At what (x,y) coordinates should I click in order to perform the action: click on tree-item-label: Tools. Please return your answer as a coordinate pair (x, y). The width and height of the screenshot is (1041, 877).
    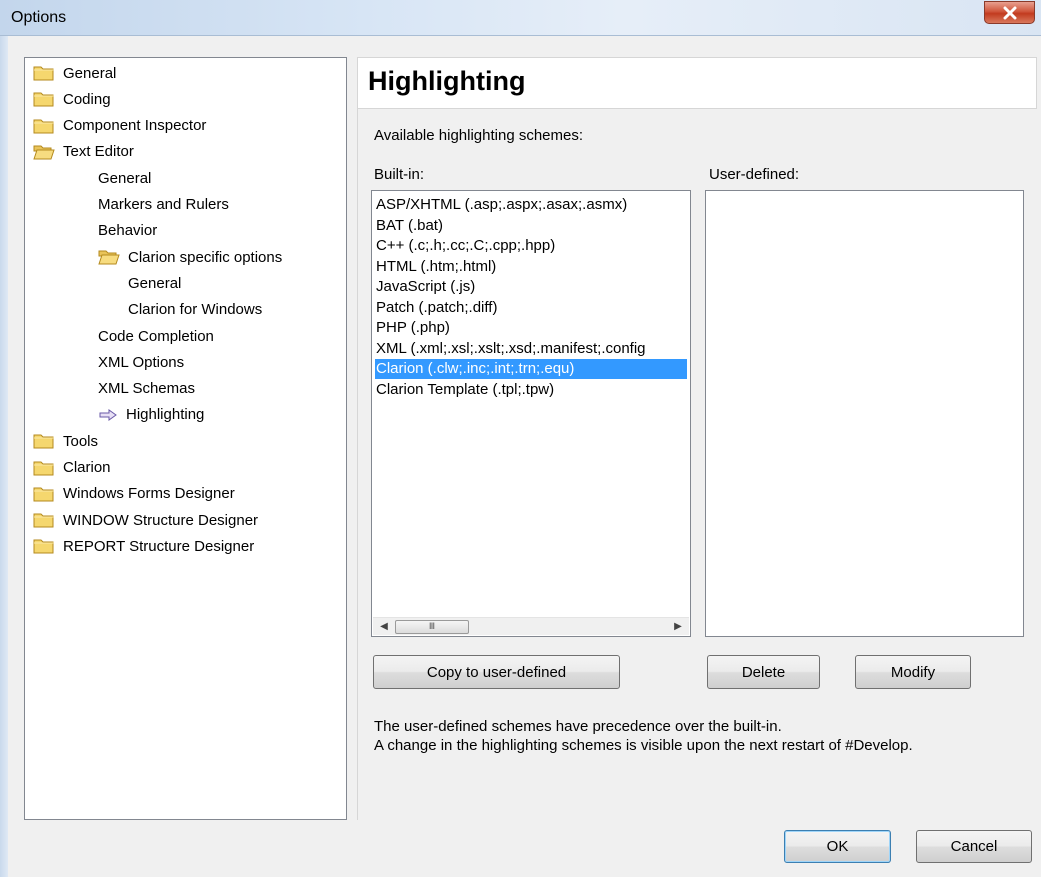
    Looking at the image, I should click on (81, 441).